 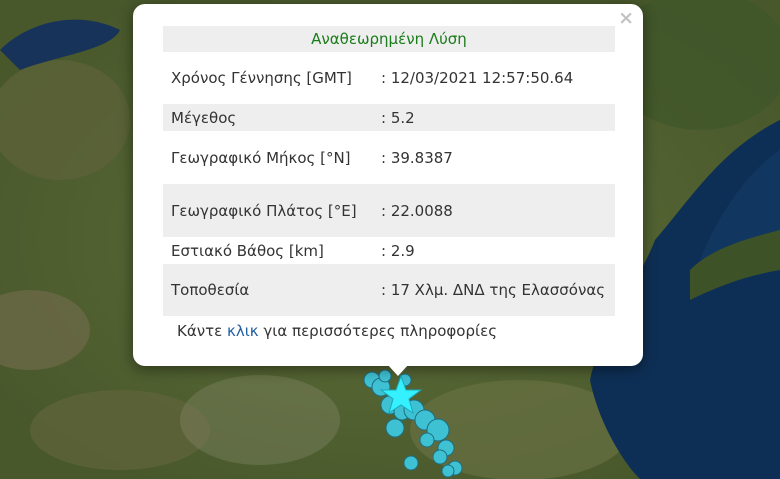 I want to click on table-row: Τοποθεσία : 17 Χλμ. ΔΝΔ της Ελασσόνας, so click(x=389, y=290).